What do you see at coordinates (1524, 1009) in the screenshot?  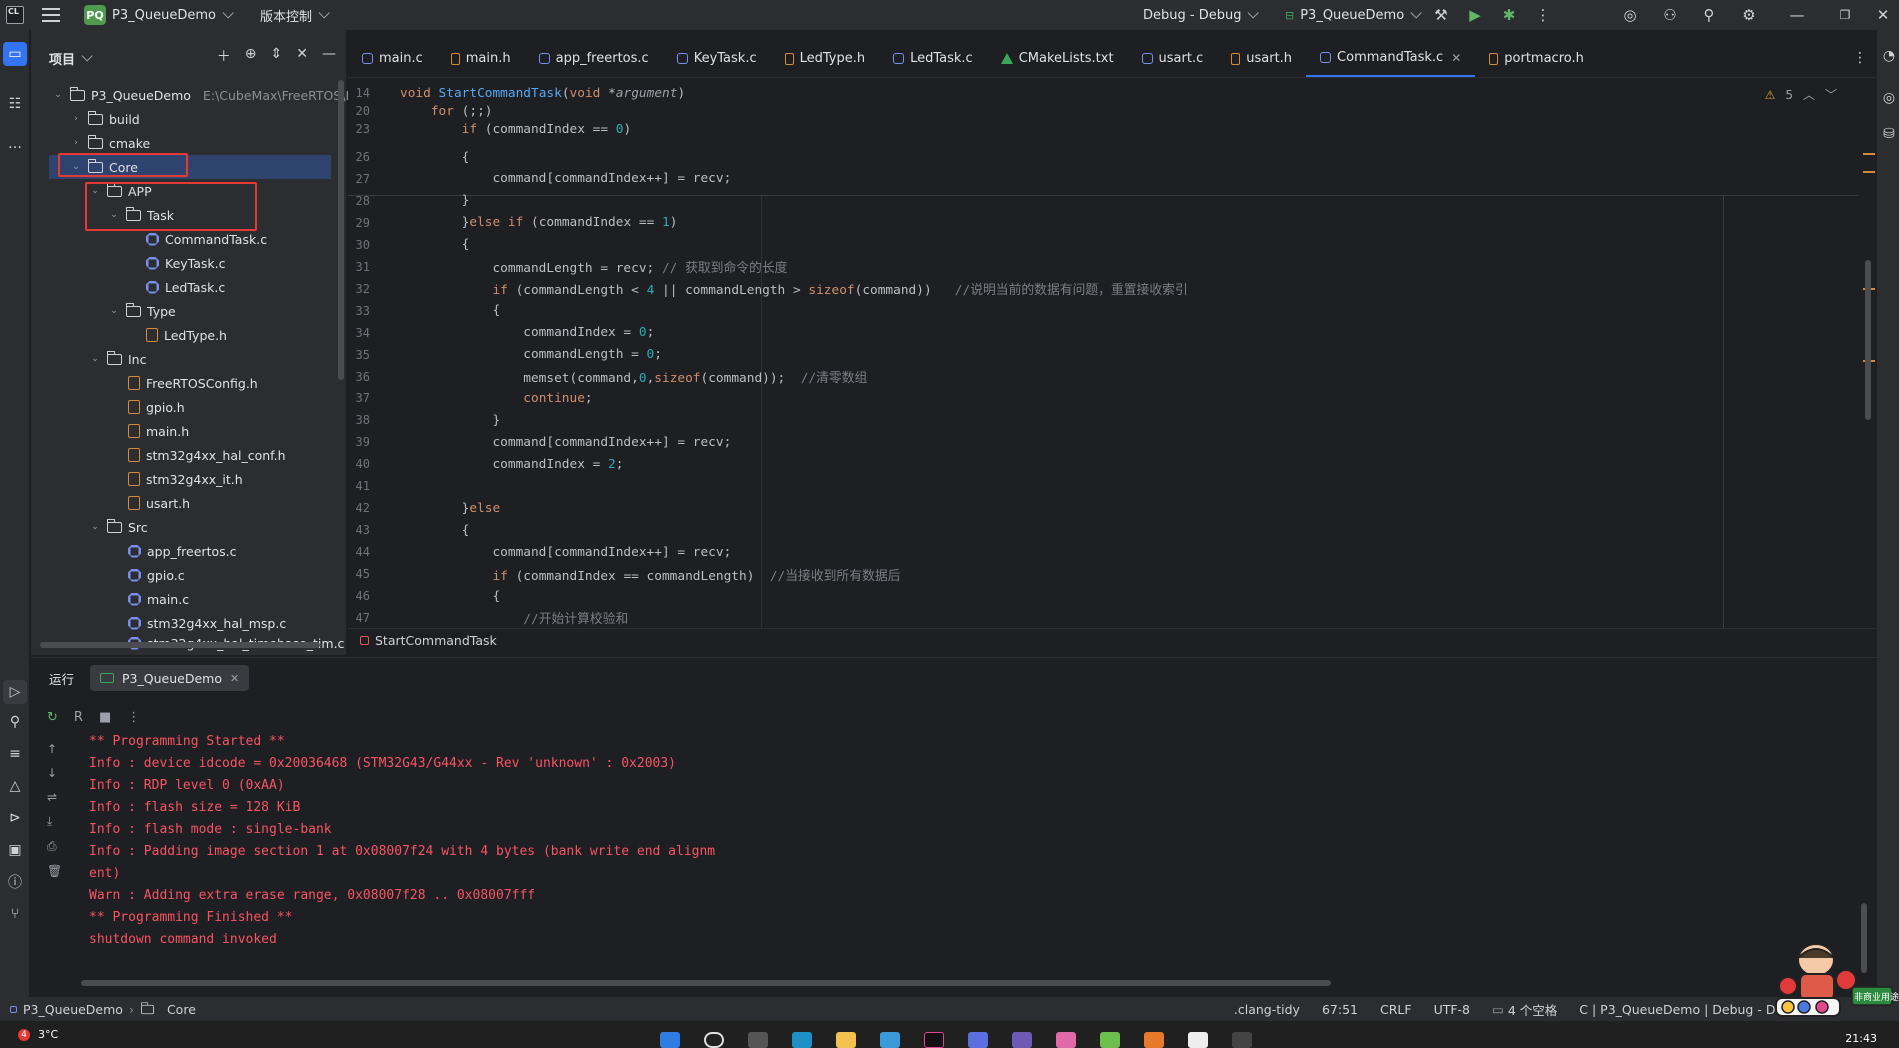 I see `status-indent: ▭ 4 个空格` at bounding box center [1524, 1009].